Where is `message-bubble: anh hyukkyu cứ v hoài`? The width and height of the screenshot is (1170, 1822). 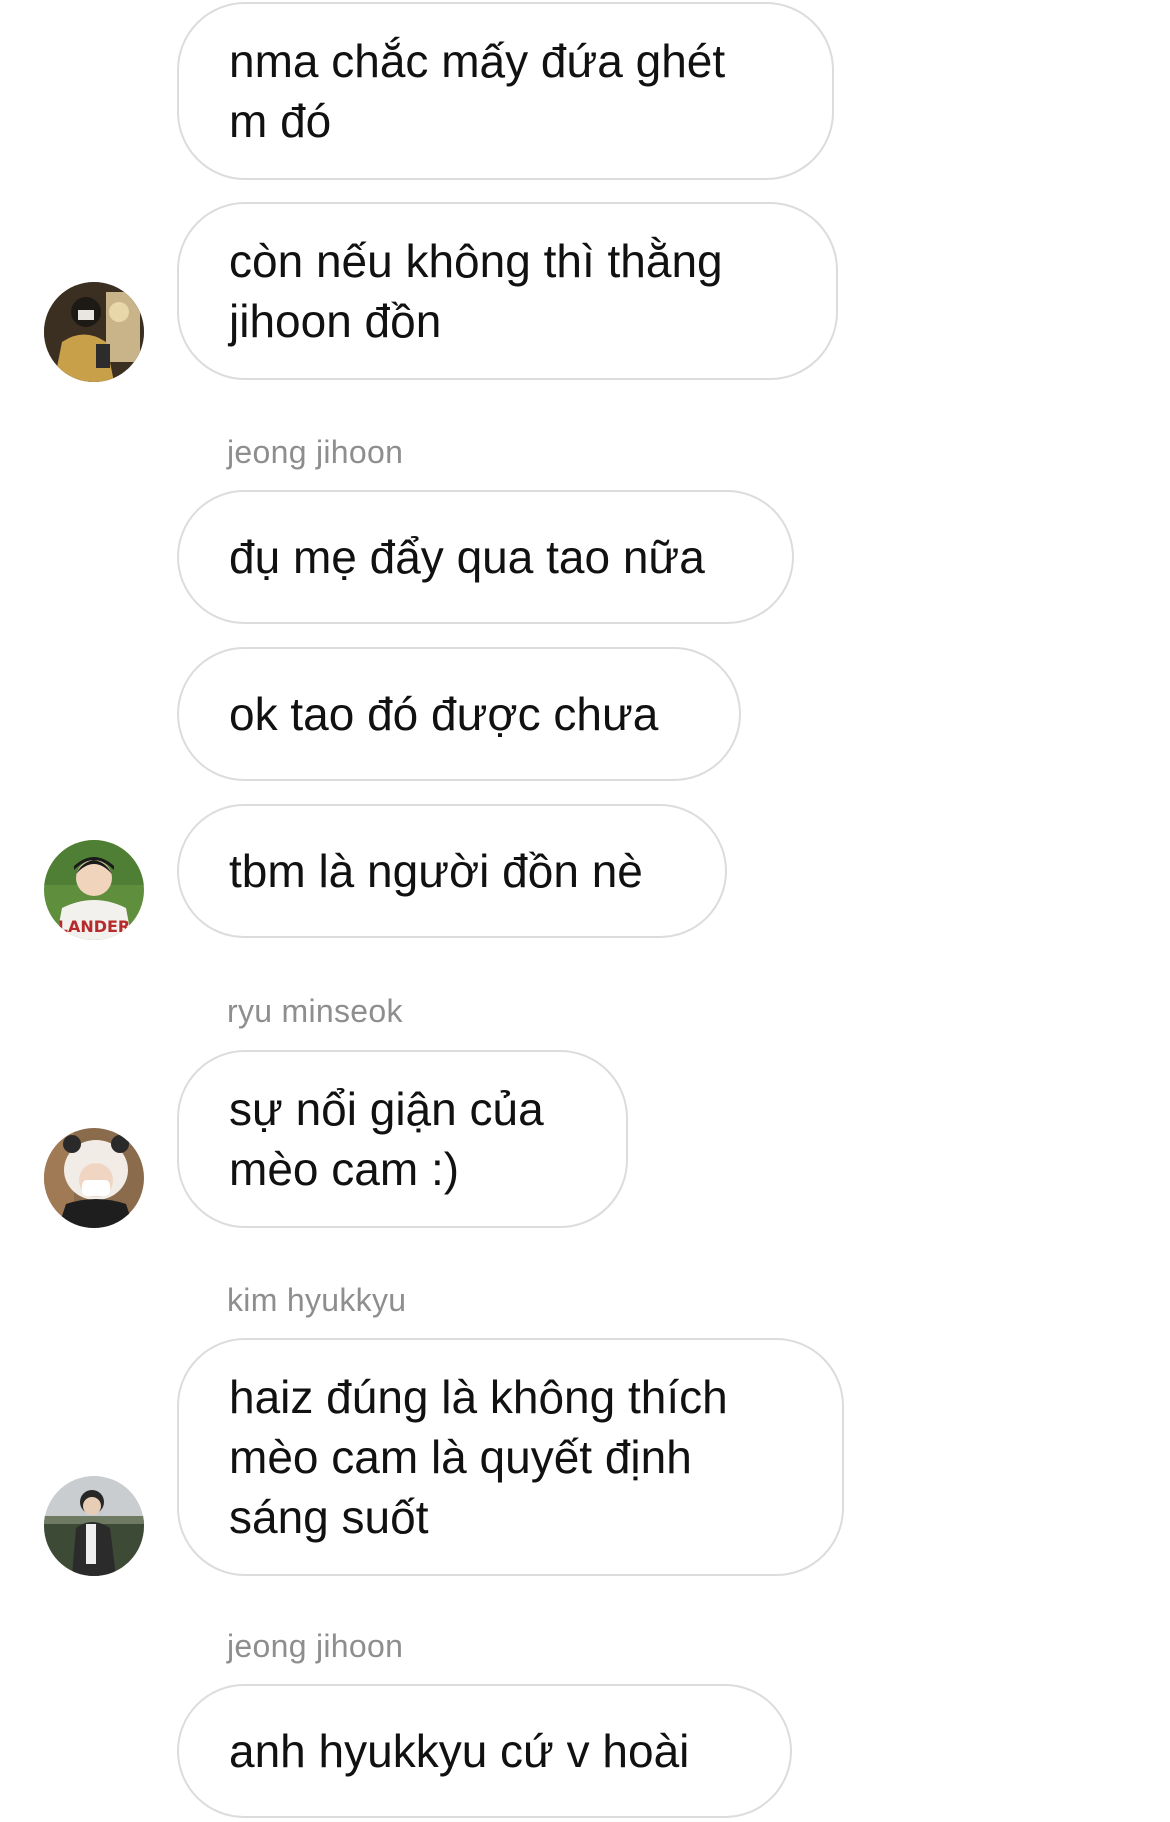
message-bubble: anh hyukkyu cứ v hoài is located at coordinates (484, 1751).